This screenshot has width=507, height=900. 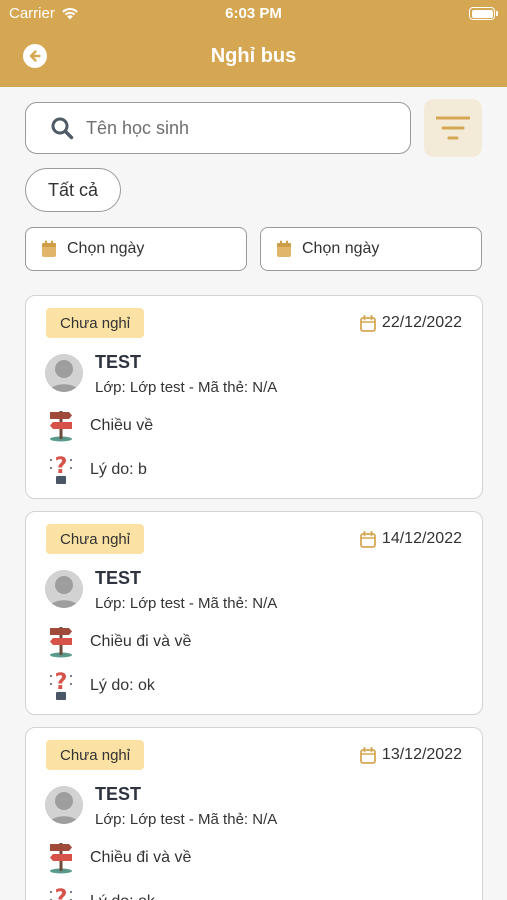 I want to click on status-time: 6:03 PM, so click(x=253, y=13).